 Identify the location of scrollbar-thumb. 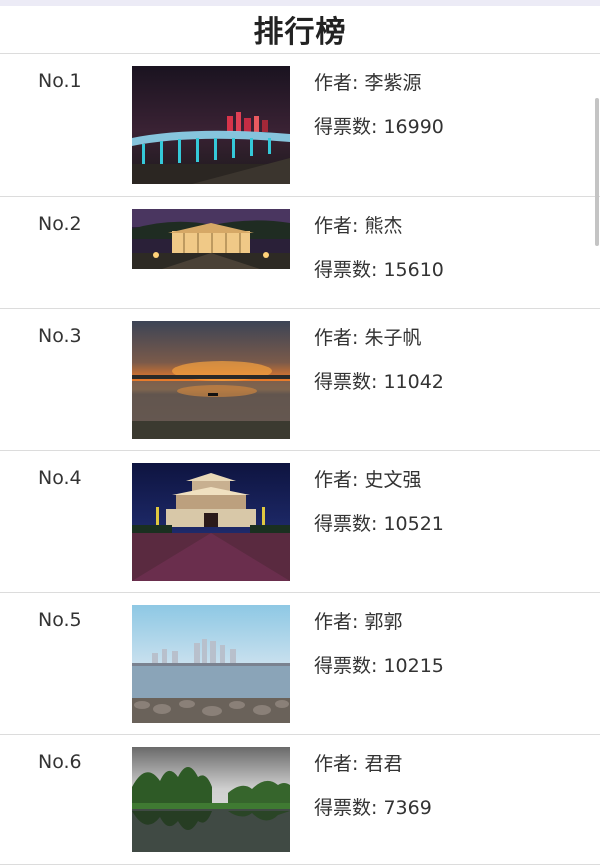
(597, 172).